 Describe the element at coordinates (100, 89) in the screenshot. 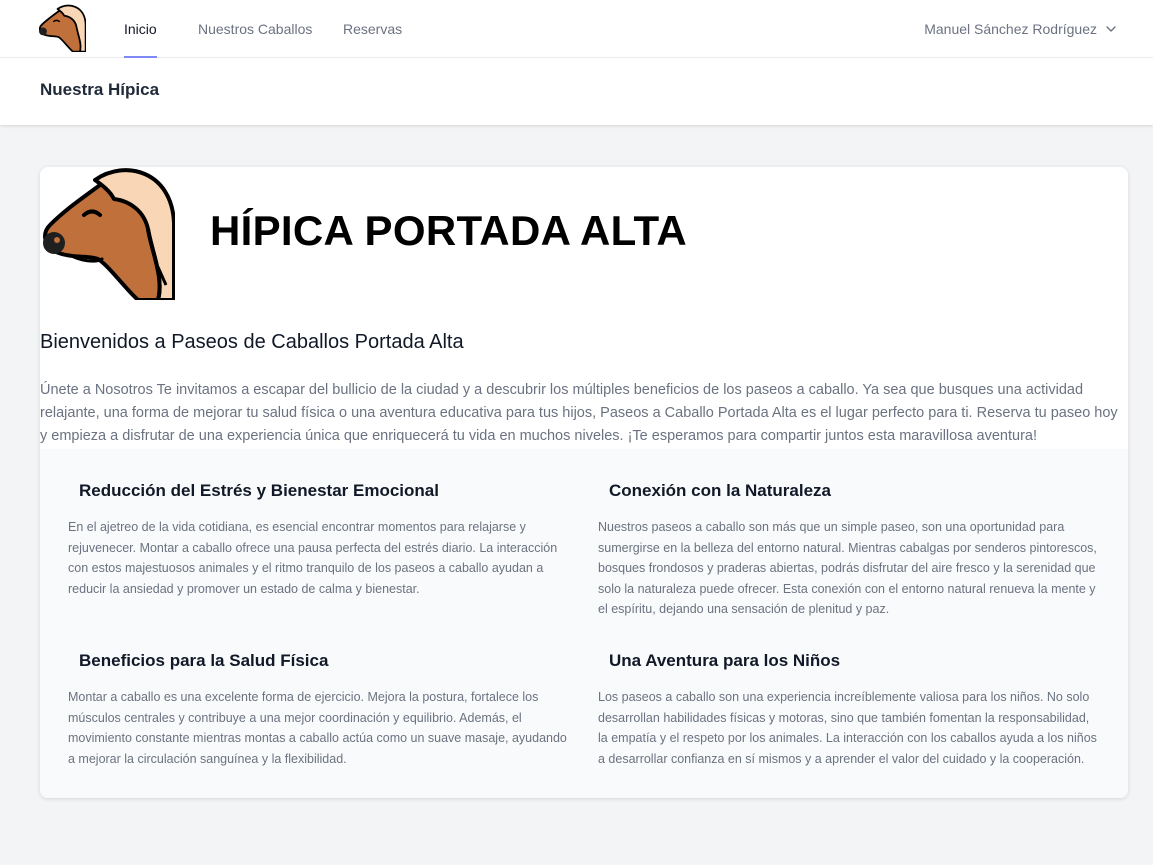

I see `page-title: Nuestra Hípica` at that location.